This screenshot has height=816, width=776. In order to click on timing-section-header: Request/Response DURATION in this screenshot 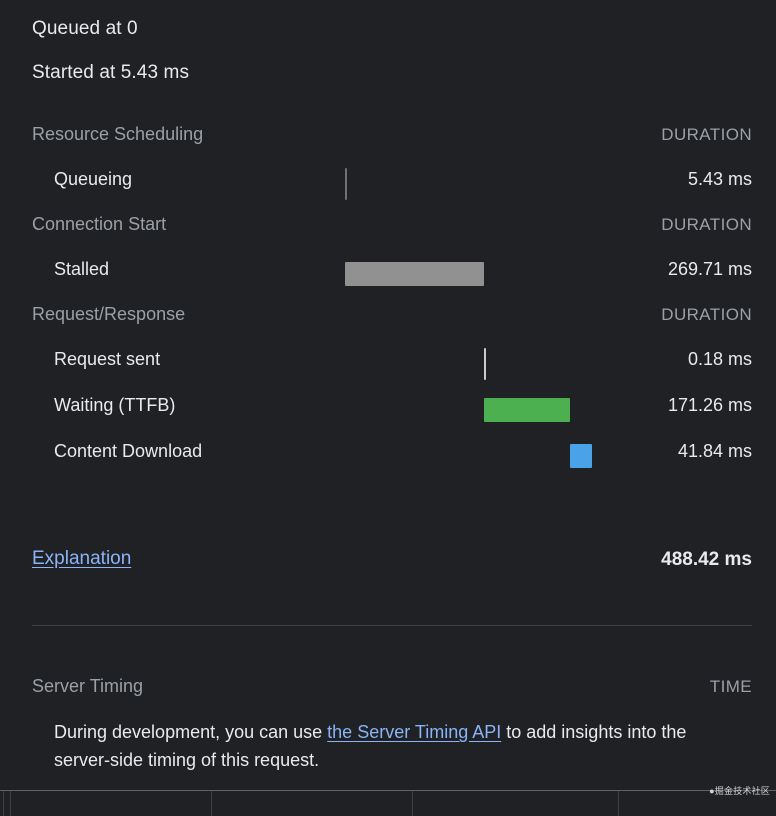, I will do `click(388, 320)`.